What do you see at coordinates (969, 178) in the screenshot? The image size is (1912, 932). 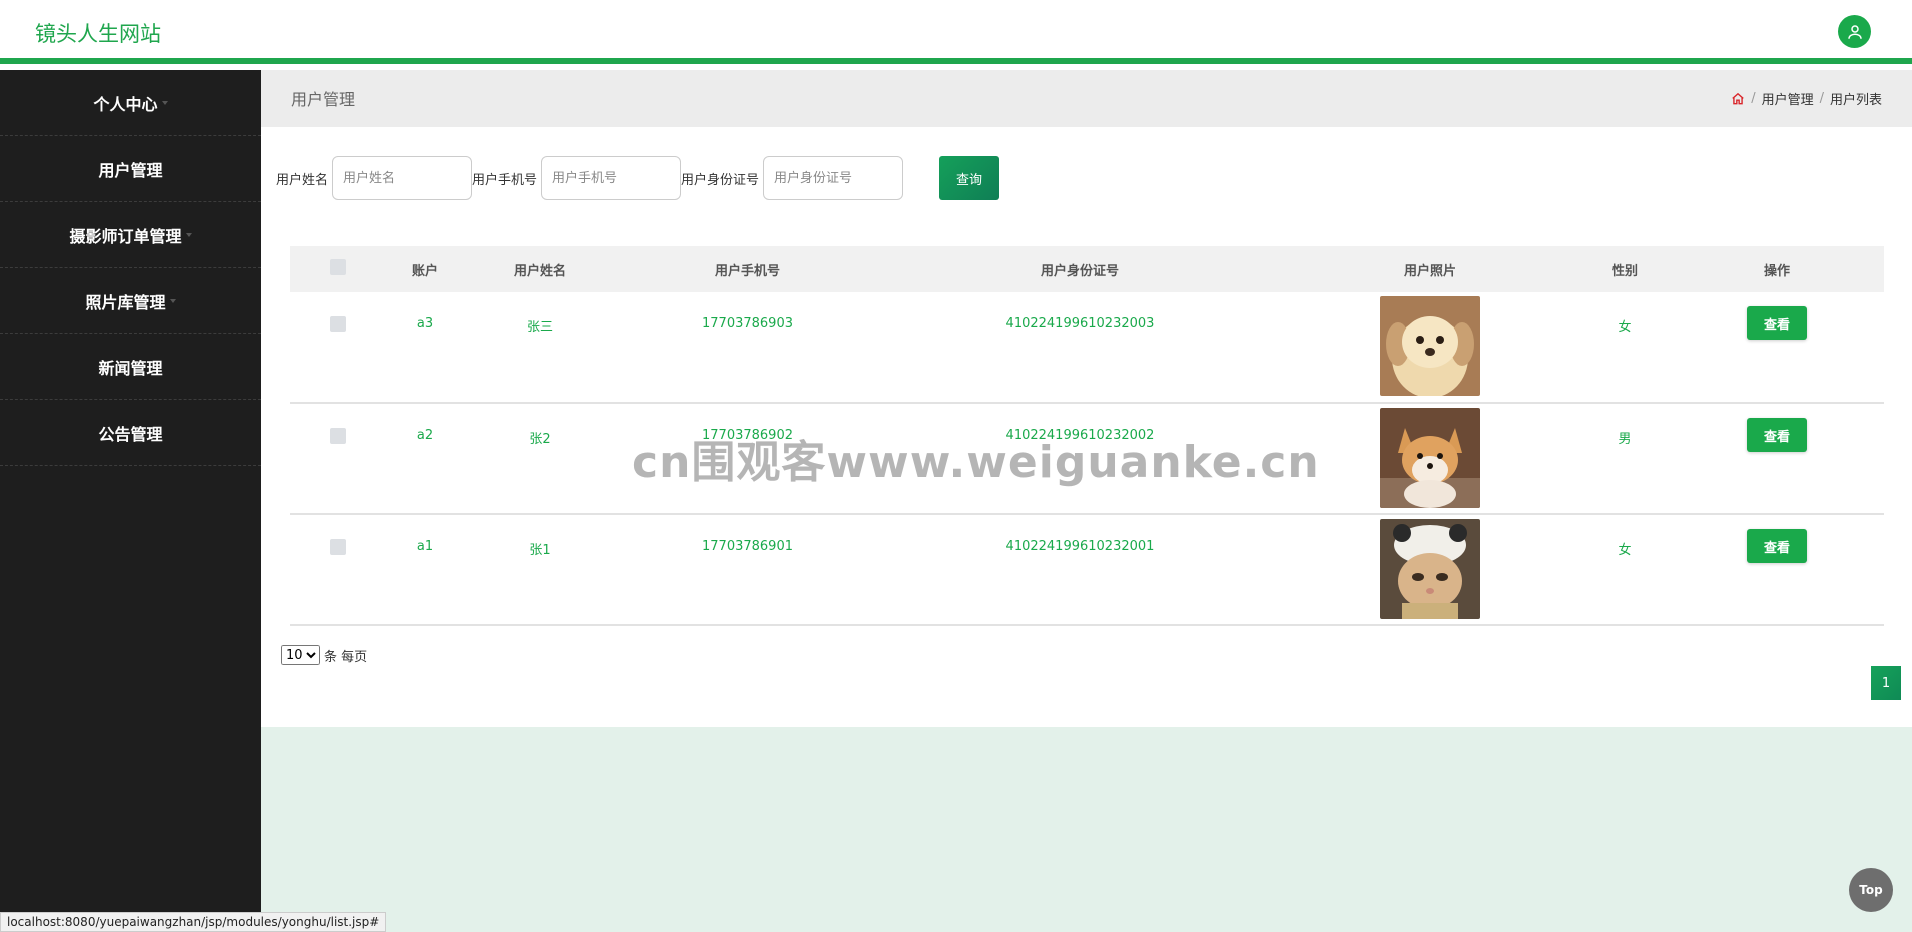 I see `query-button: 查询` at bounding box center [969, 178].